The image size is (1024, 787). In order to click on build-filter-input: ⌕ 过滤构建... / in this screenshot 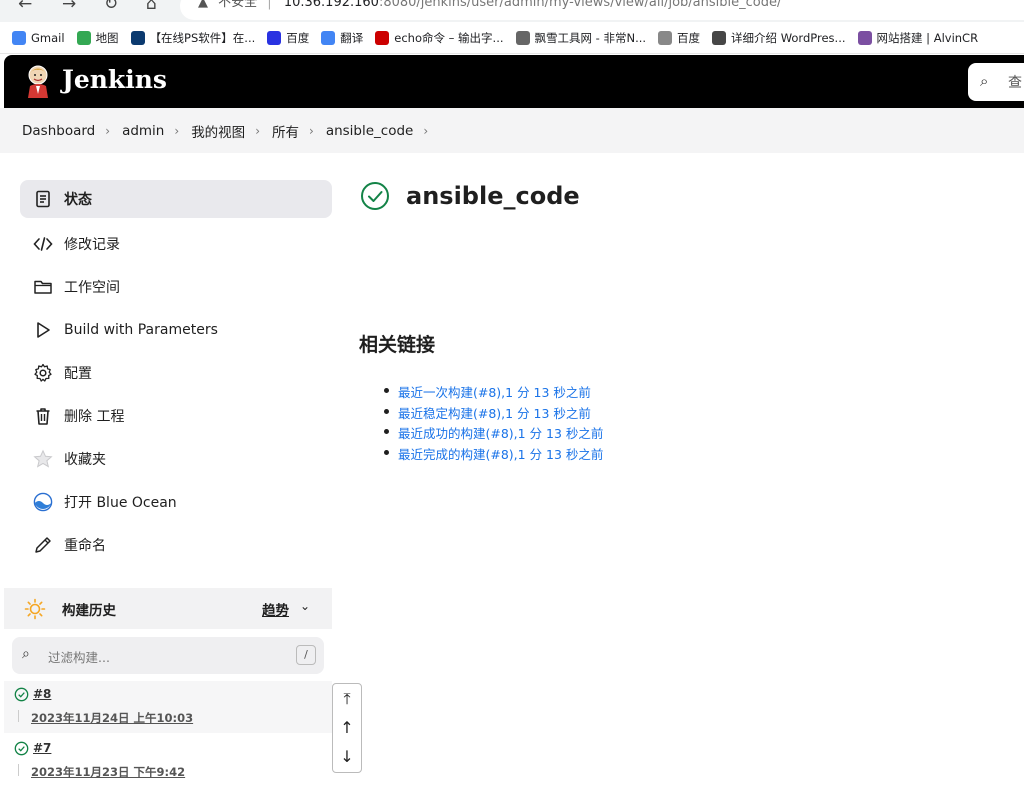, I will do `click(168, 655)`.